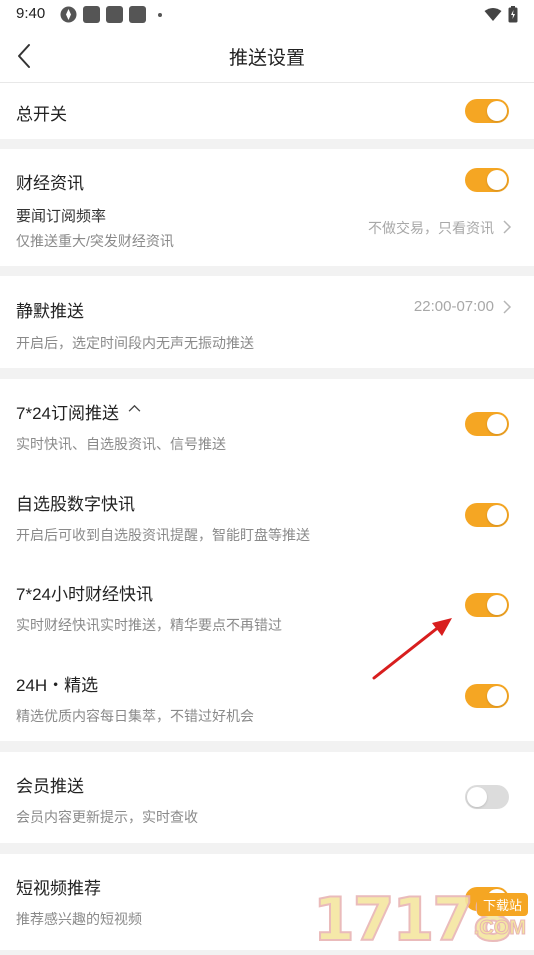  What do you see at coordinates (84, 594) in the screenshot?
I see `news-724-label: 7*24小时财经快讯` at bounding box center [84, 594].